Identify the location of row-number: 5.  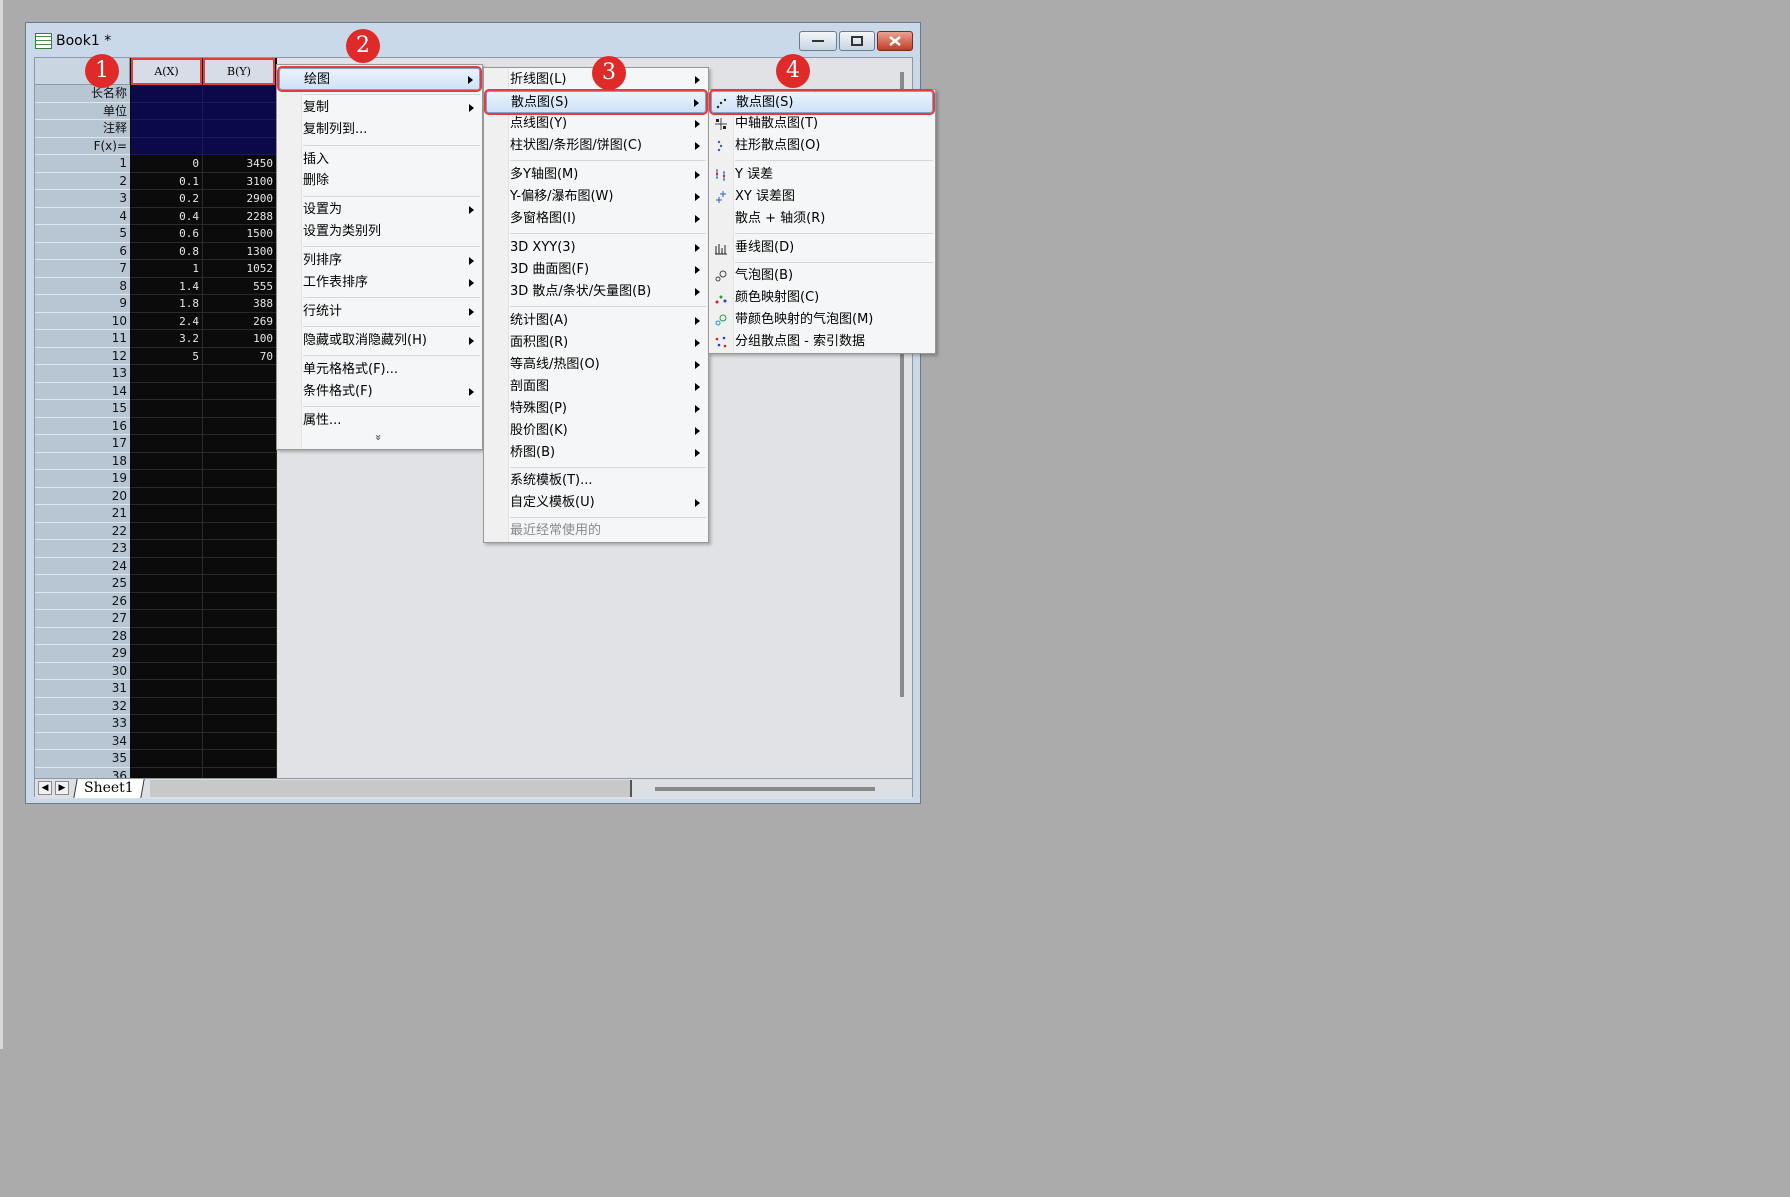
(82, 234).